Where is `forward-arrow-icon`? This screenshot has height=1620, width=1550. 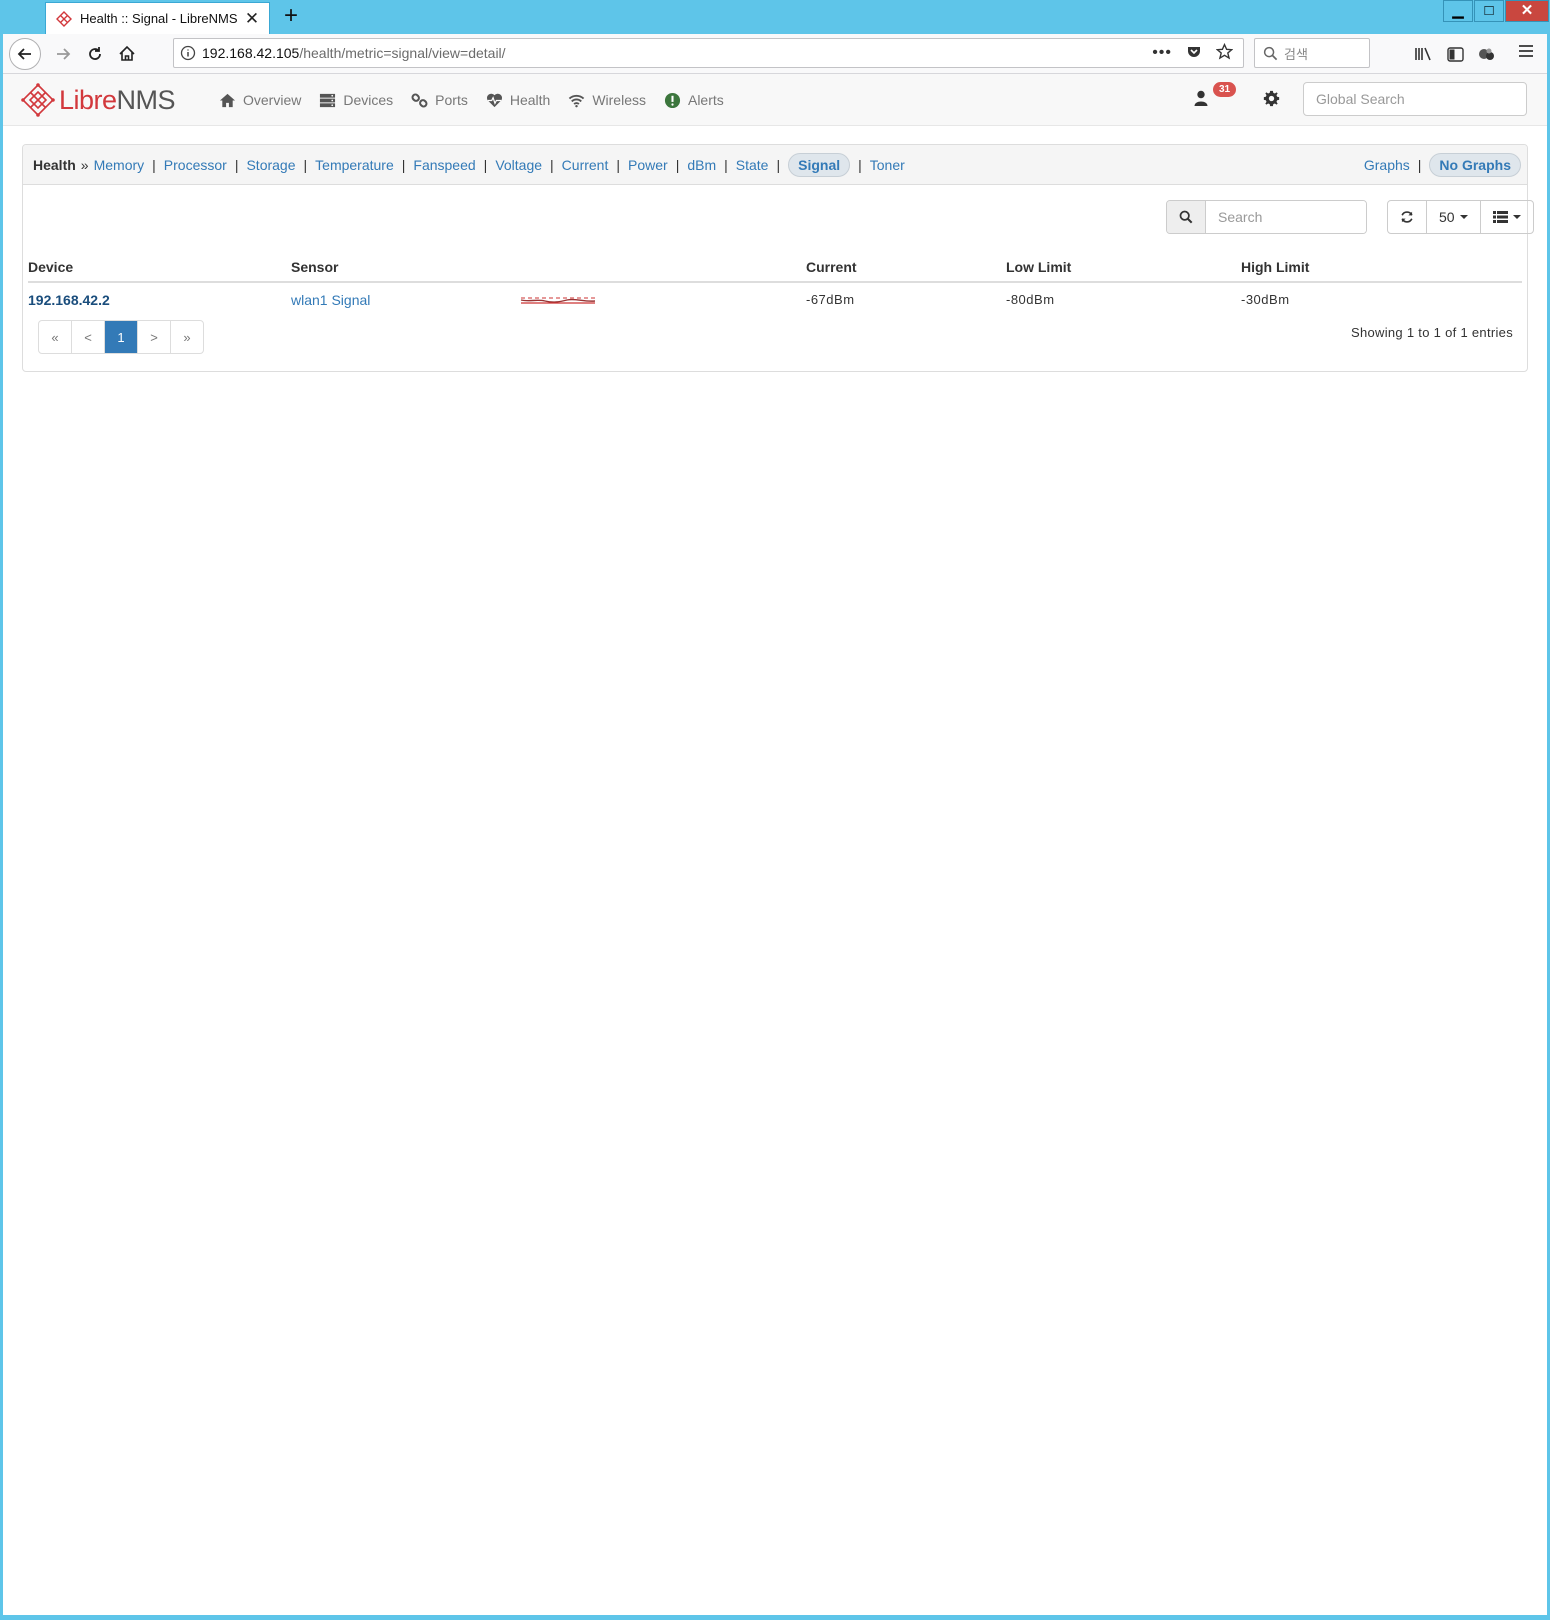 forward-arrow-icon is located at coordinates (64, 54).